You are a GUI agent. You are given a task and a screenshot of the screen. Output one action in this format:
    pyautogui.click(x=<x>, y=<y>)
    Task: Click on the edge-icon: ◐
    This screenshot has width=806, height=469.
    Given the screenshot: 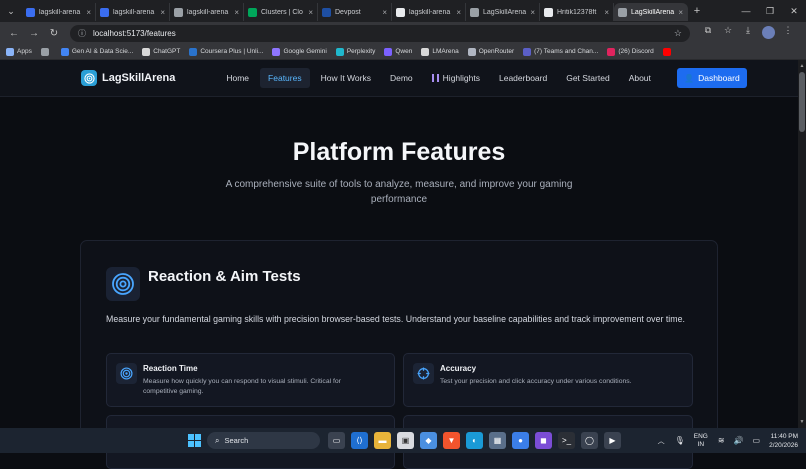 What is the action you would take?
    pyautogui.click(x=474, y=440)
    